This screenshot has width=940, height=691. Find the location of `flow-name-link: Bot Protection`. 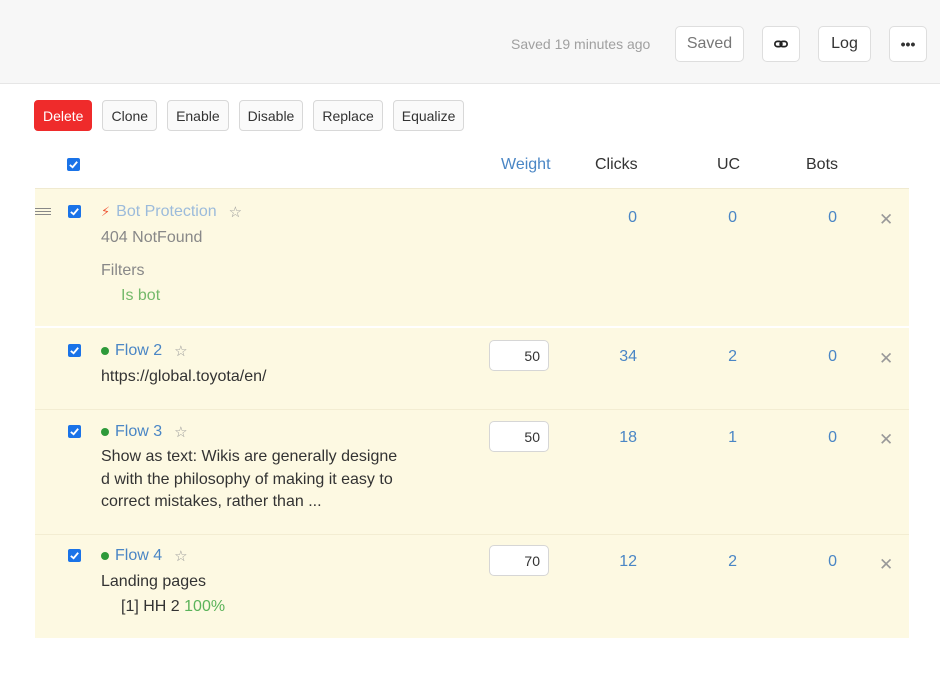

flow-name-link: Bot Protection is located at coordinates (166, 212).